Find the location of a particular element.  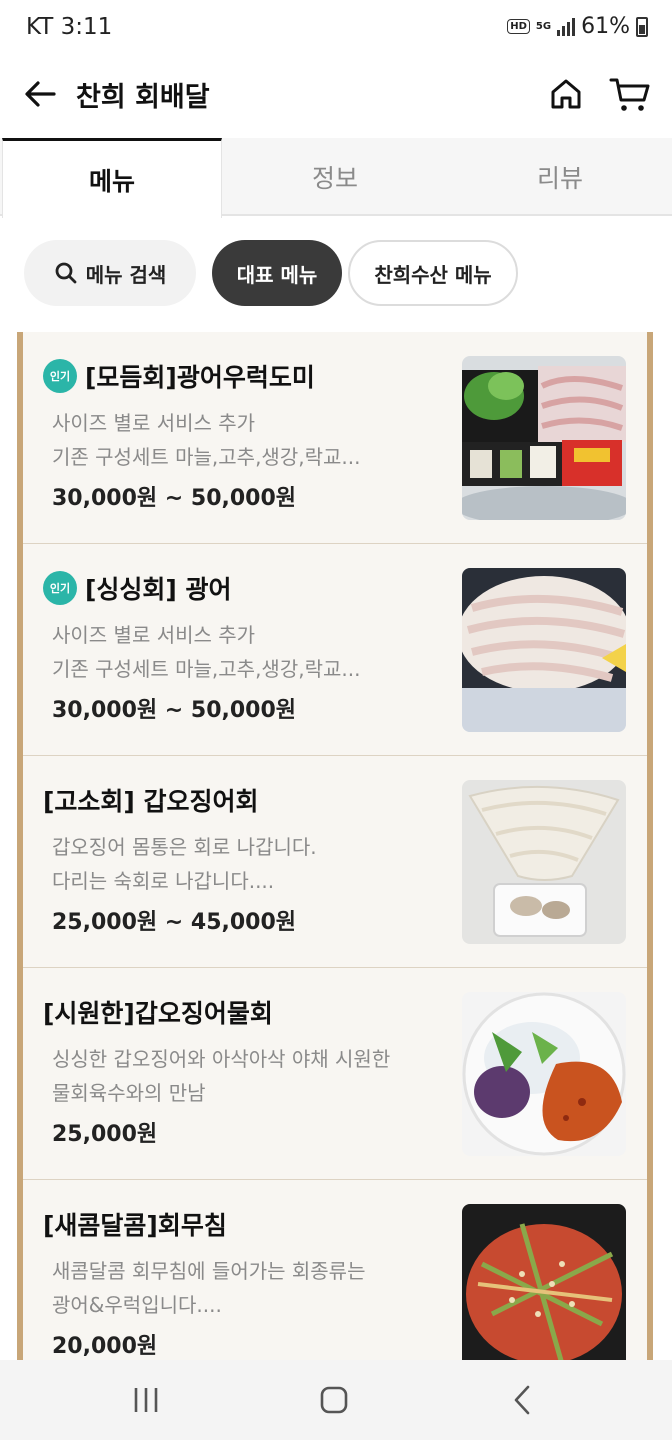

menu-item-name: [싱싱회] 광어 is located at coordinates (158, 589).